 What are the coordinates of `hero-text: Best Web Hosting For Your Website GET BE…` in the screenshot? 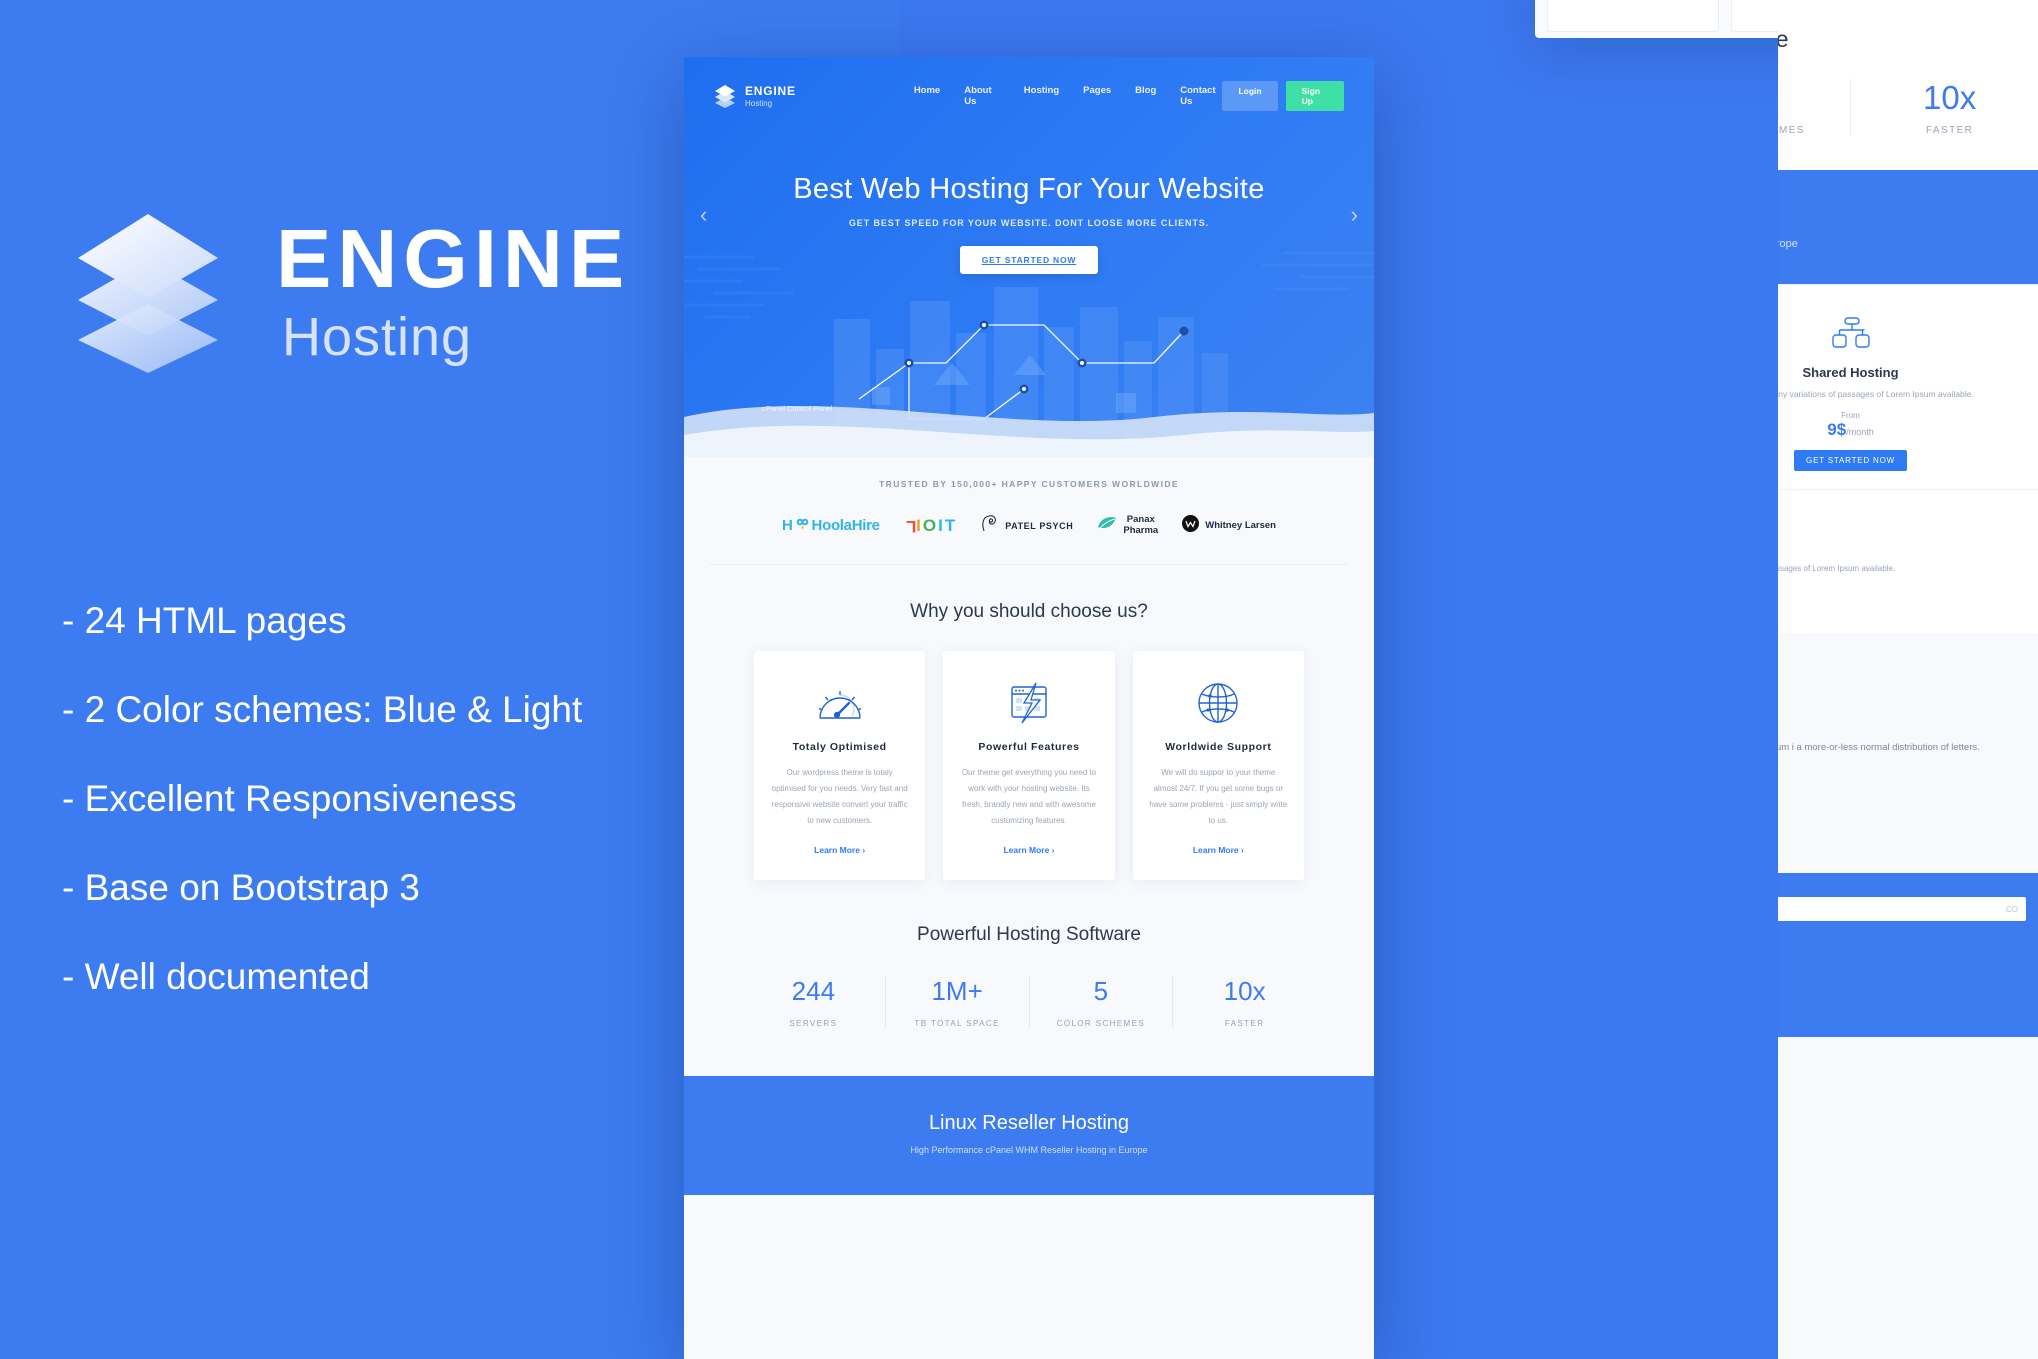 It's located at (1029, 223).